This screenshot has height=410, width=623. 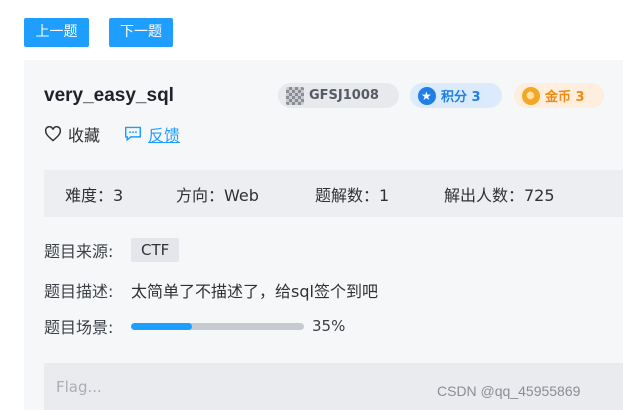 I want to click on stats-bar: 难度：3 方向：Web 题解数：1 解出人数：725, so click(x=333, y=193).